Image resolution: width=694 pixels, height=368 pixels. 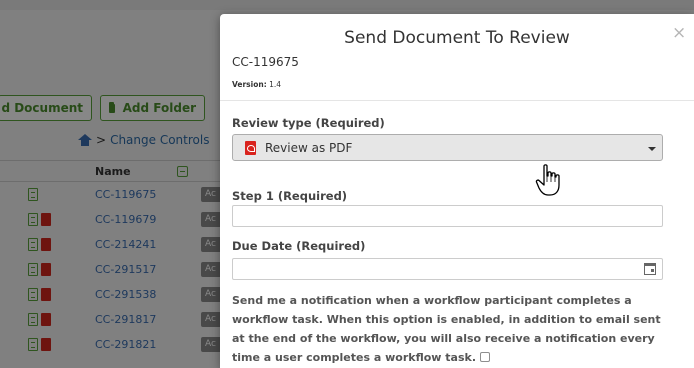 What do you see at coordinates (249, 84) in the screenshot?
I see `version-label: Version:` at bounding box center [249, 84].